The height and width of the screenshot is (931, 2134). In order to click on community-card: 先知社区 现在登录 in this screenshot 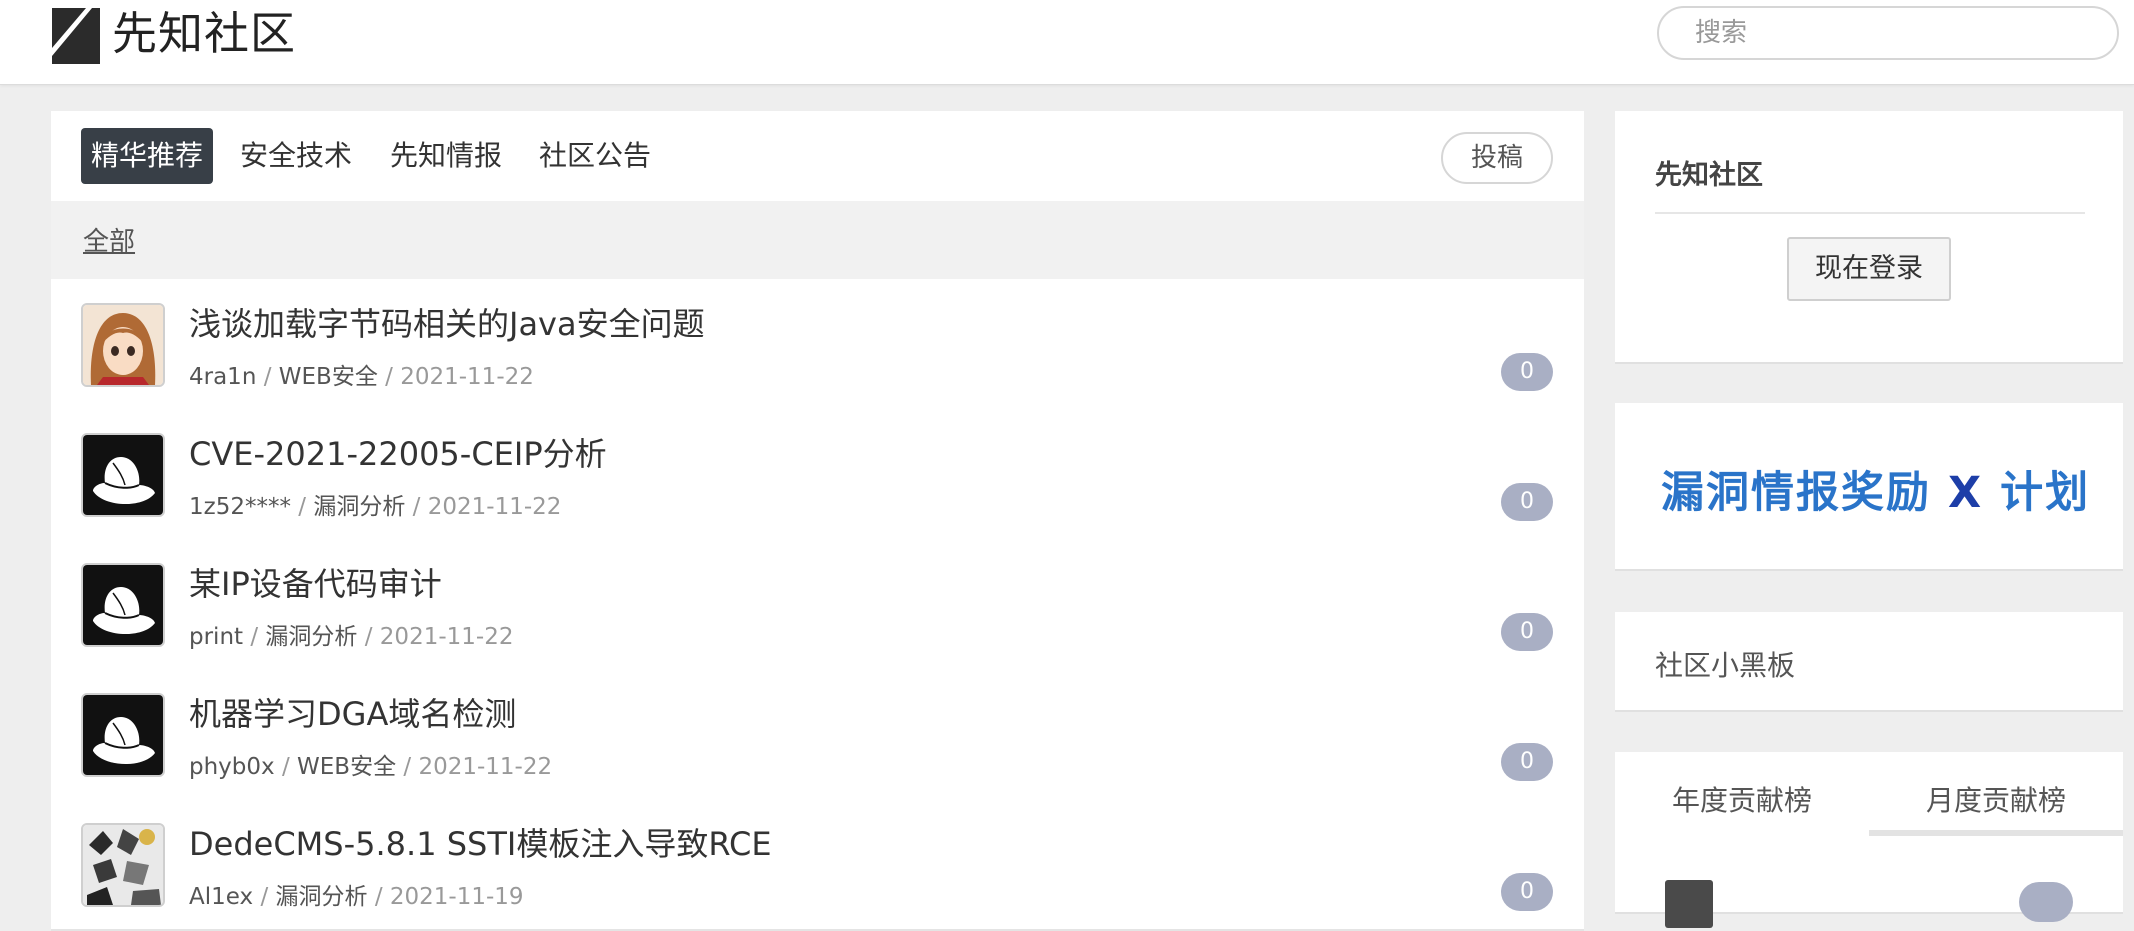, I will do `click(1869, 237)`.